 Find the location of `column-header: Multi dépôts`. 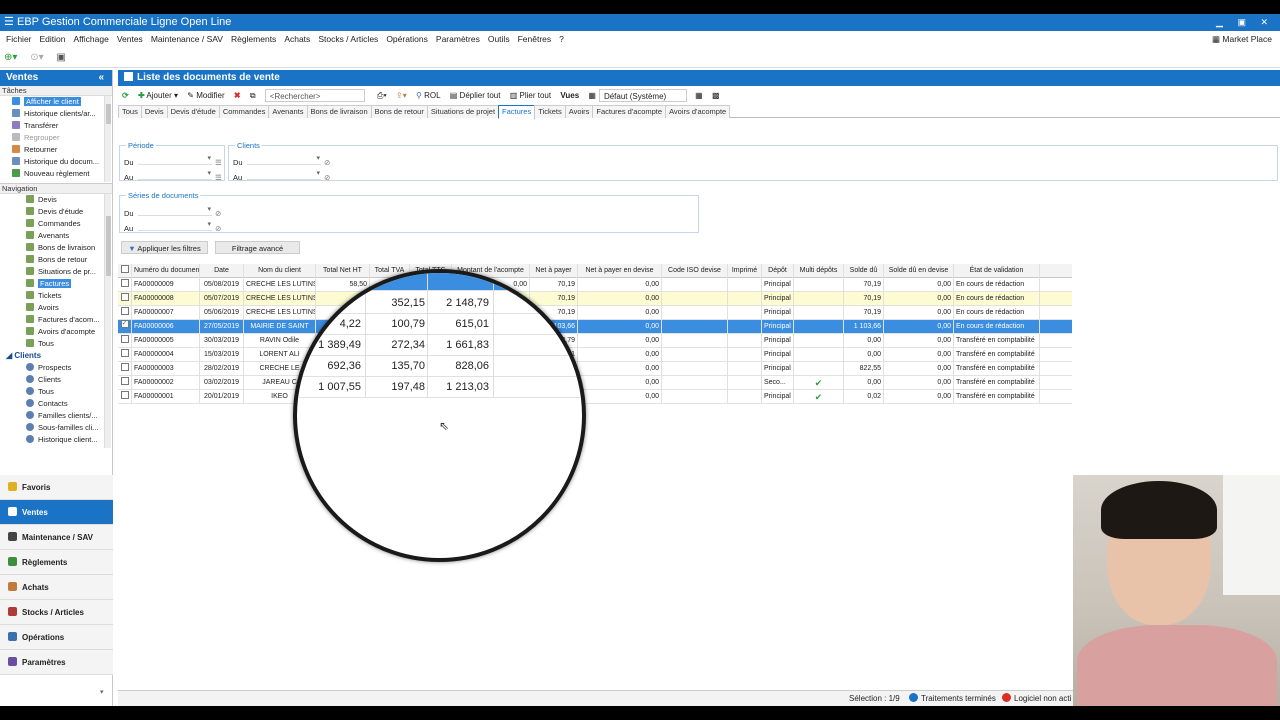

column-header: Multi dépôts is located at coordinates (819, 271).